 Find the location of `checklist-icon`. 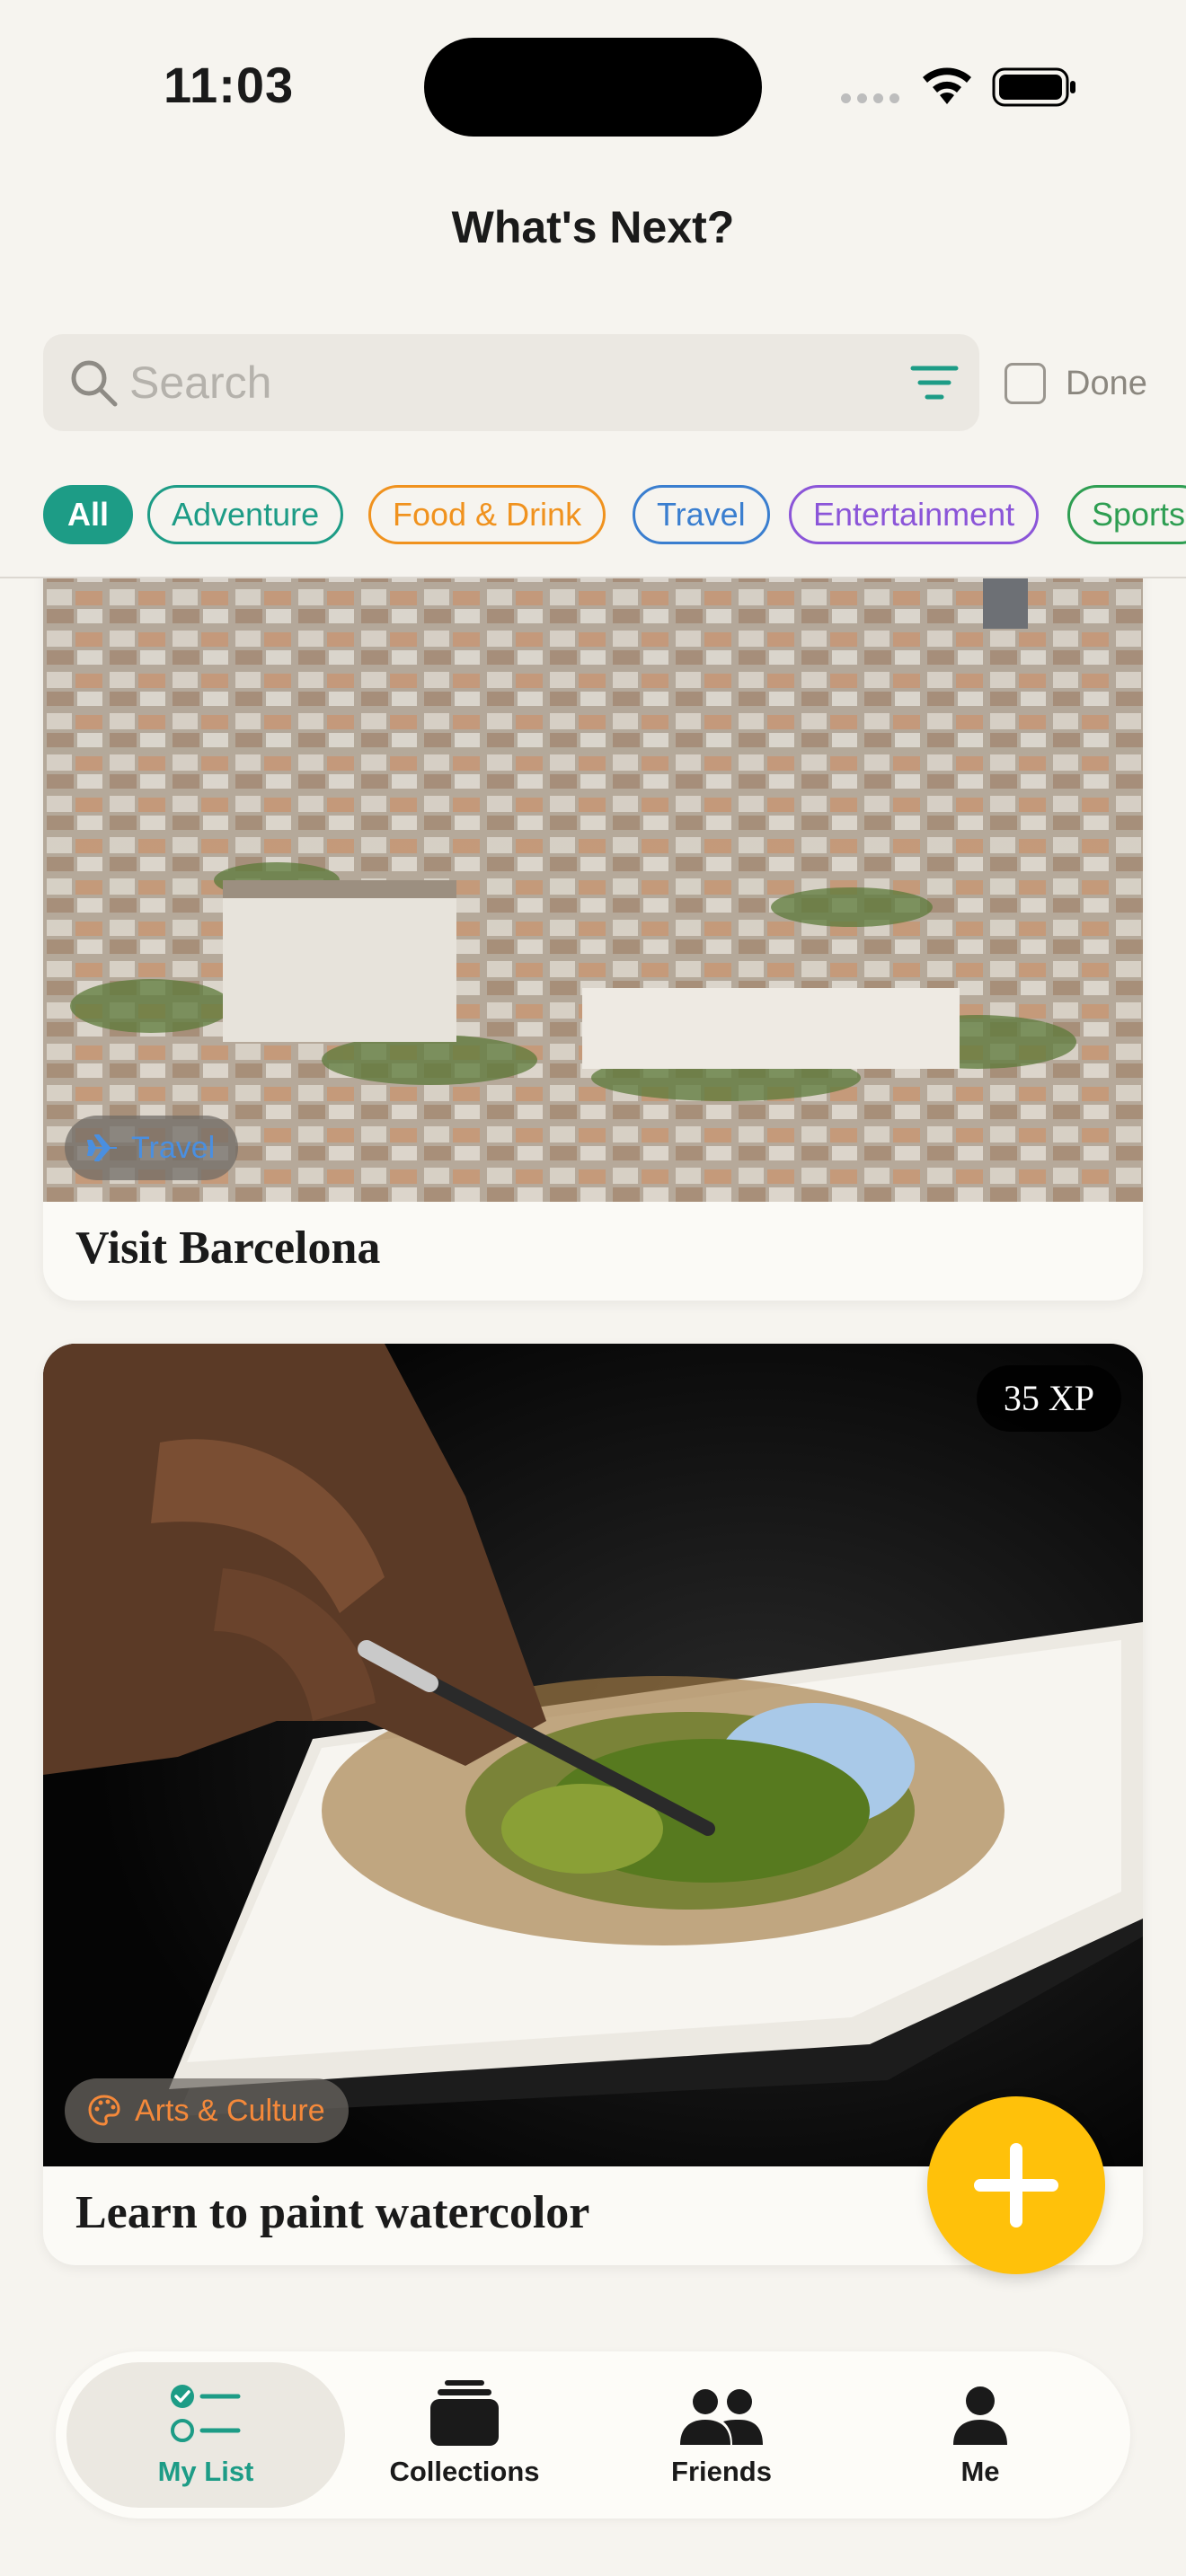

checklist-icon is located at coordinates (206, 2413).